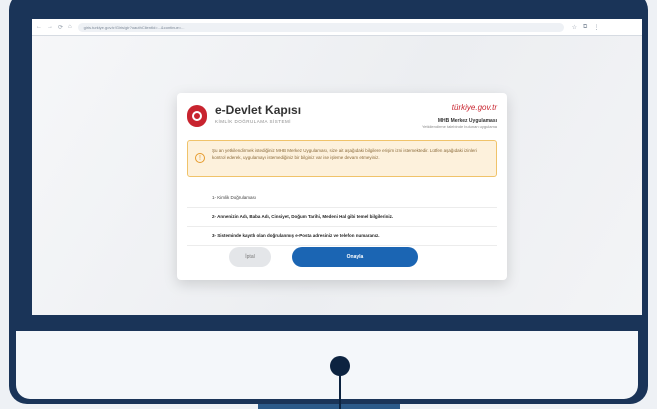 This screenshot has width=657, height=409. Describe the element at coordinates (197, 116) in the screenshot. I see `edevlet-logo-icon` at that location.